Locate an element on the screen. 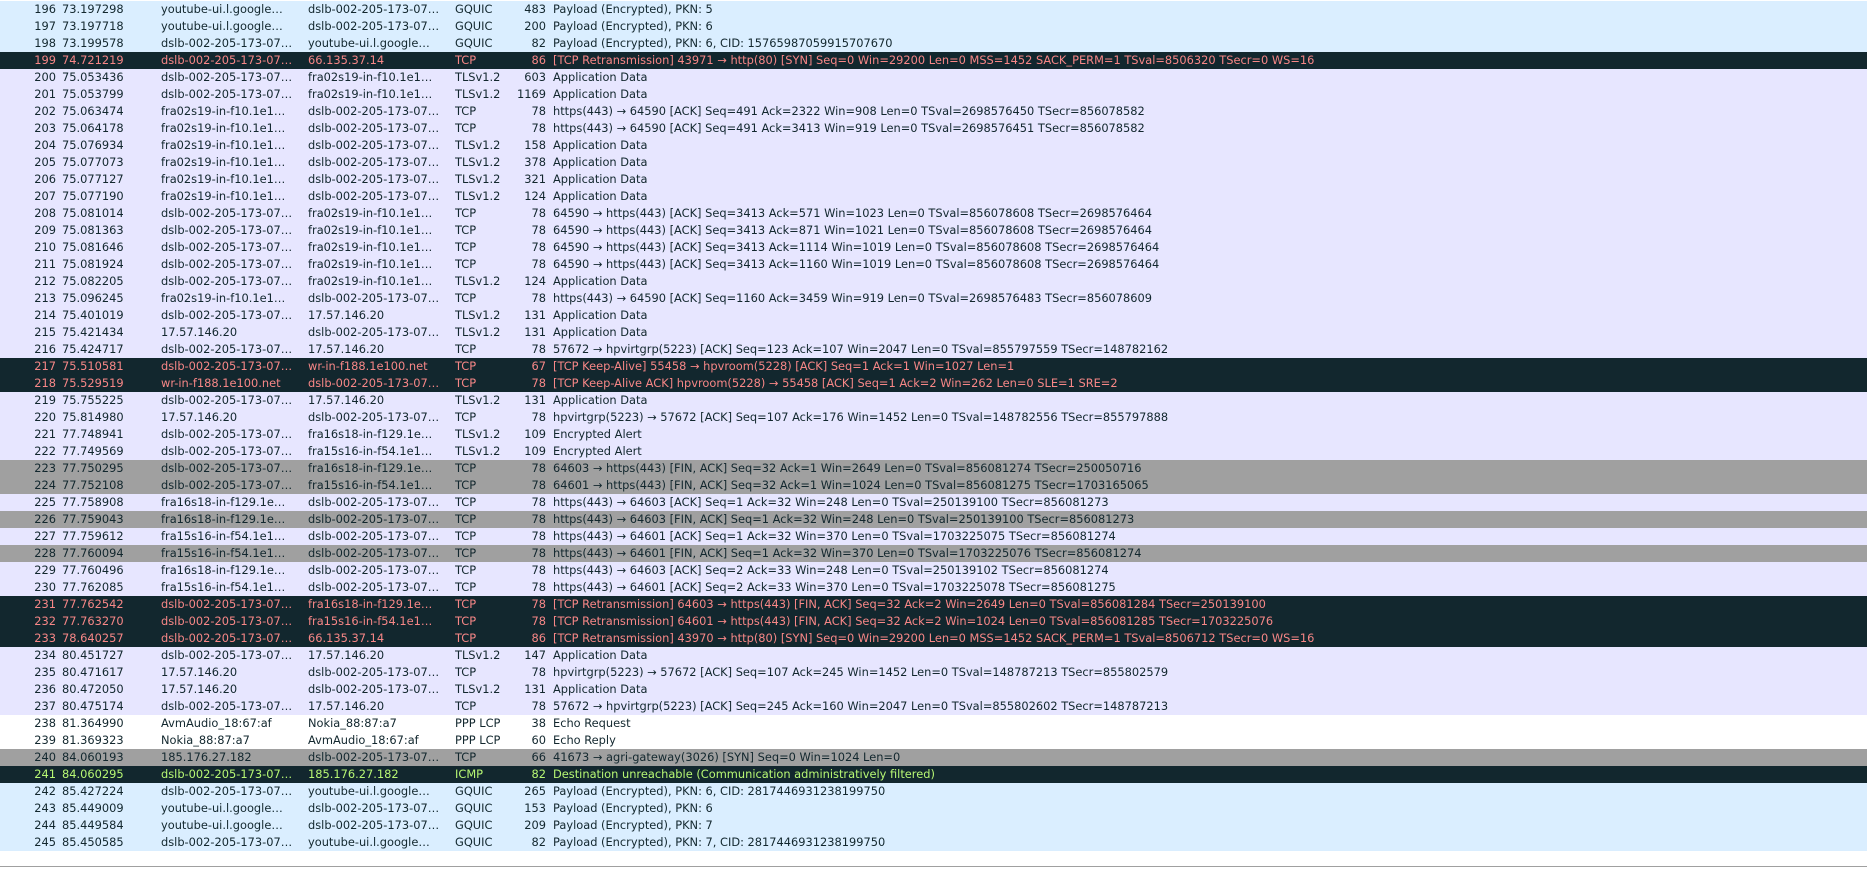  packet-time: 77.748941 is located at coordinates (93, 434).